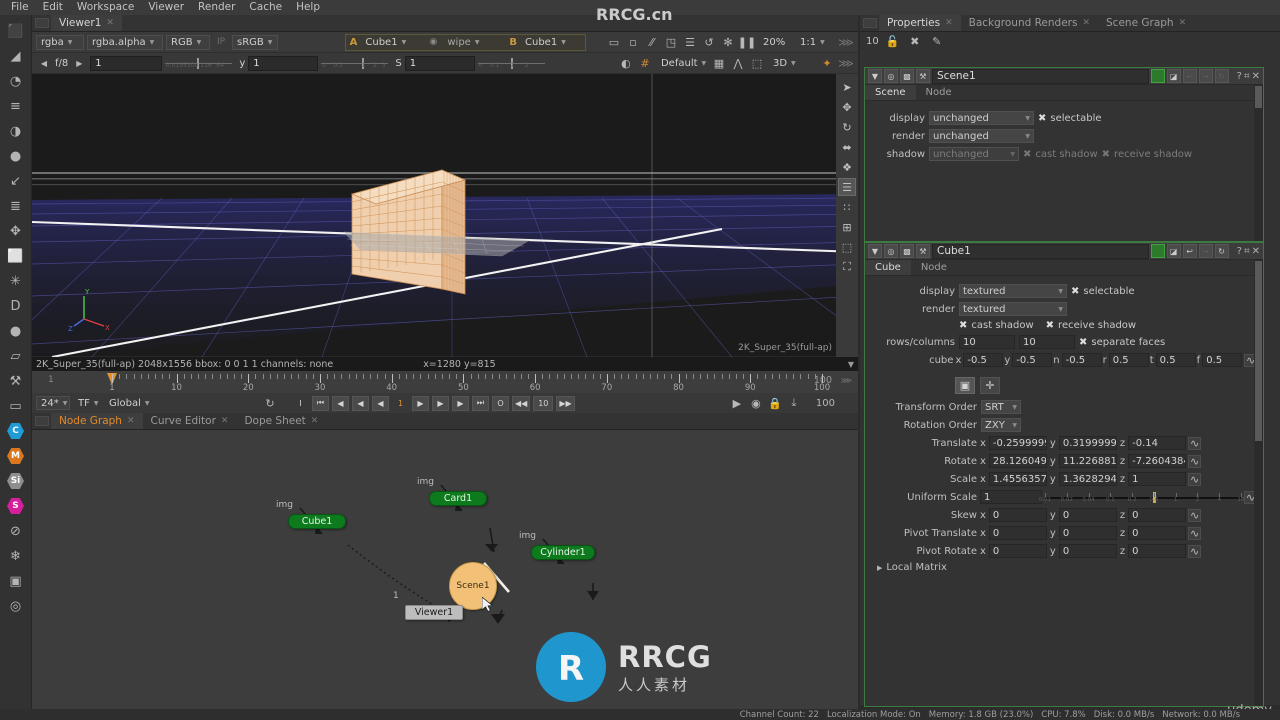 The height and width of the screenshot is (720, 1280). What do you see at coordinates (875, 76) in the screenshot?
I see `collapse-icon: ▼` at bounding box center [875, 76].